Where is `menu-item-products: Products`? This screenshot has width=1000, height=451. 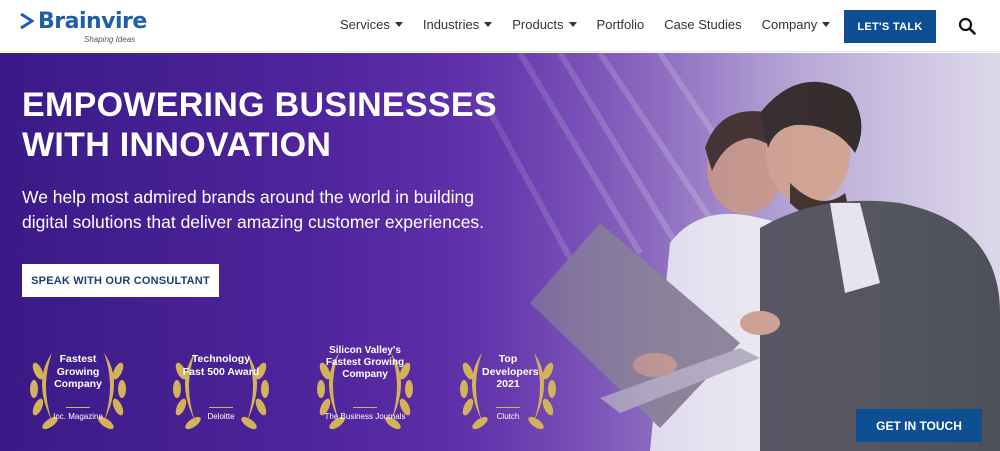 menu-item-products: Products is located at coordinates (544, 24).